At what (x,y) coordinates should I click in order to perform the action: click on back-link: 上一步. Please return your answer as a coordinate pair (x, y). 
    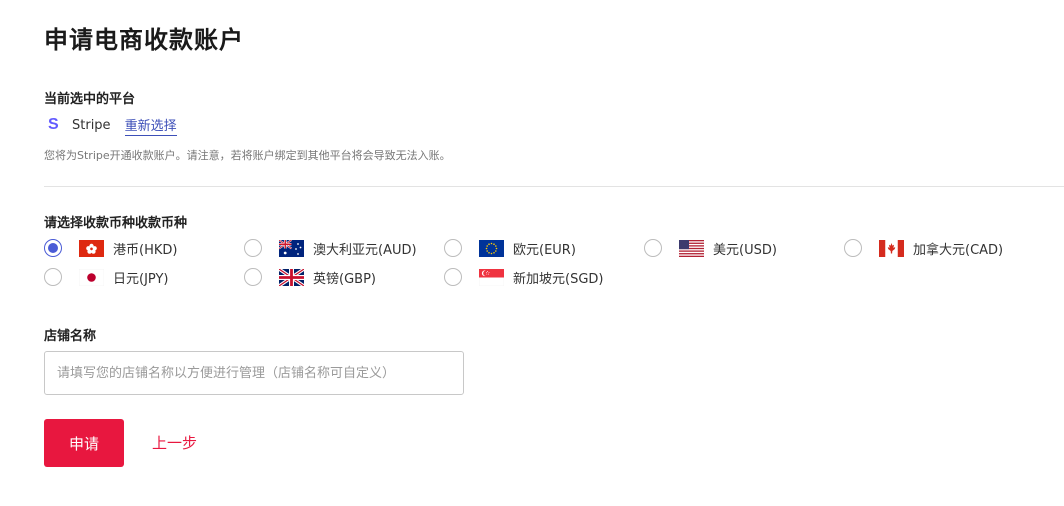
    Looking at the image, I should click on (174, 442).